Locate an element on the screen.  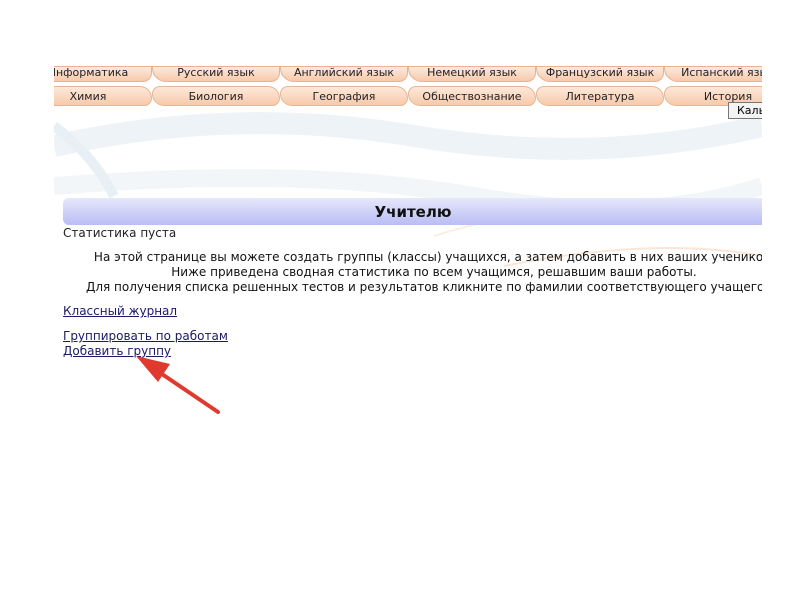
tab-geography: География is located at coordinates (344, 96).